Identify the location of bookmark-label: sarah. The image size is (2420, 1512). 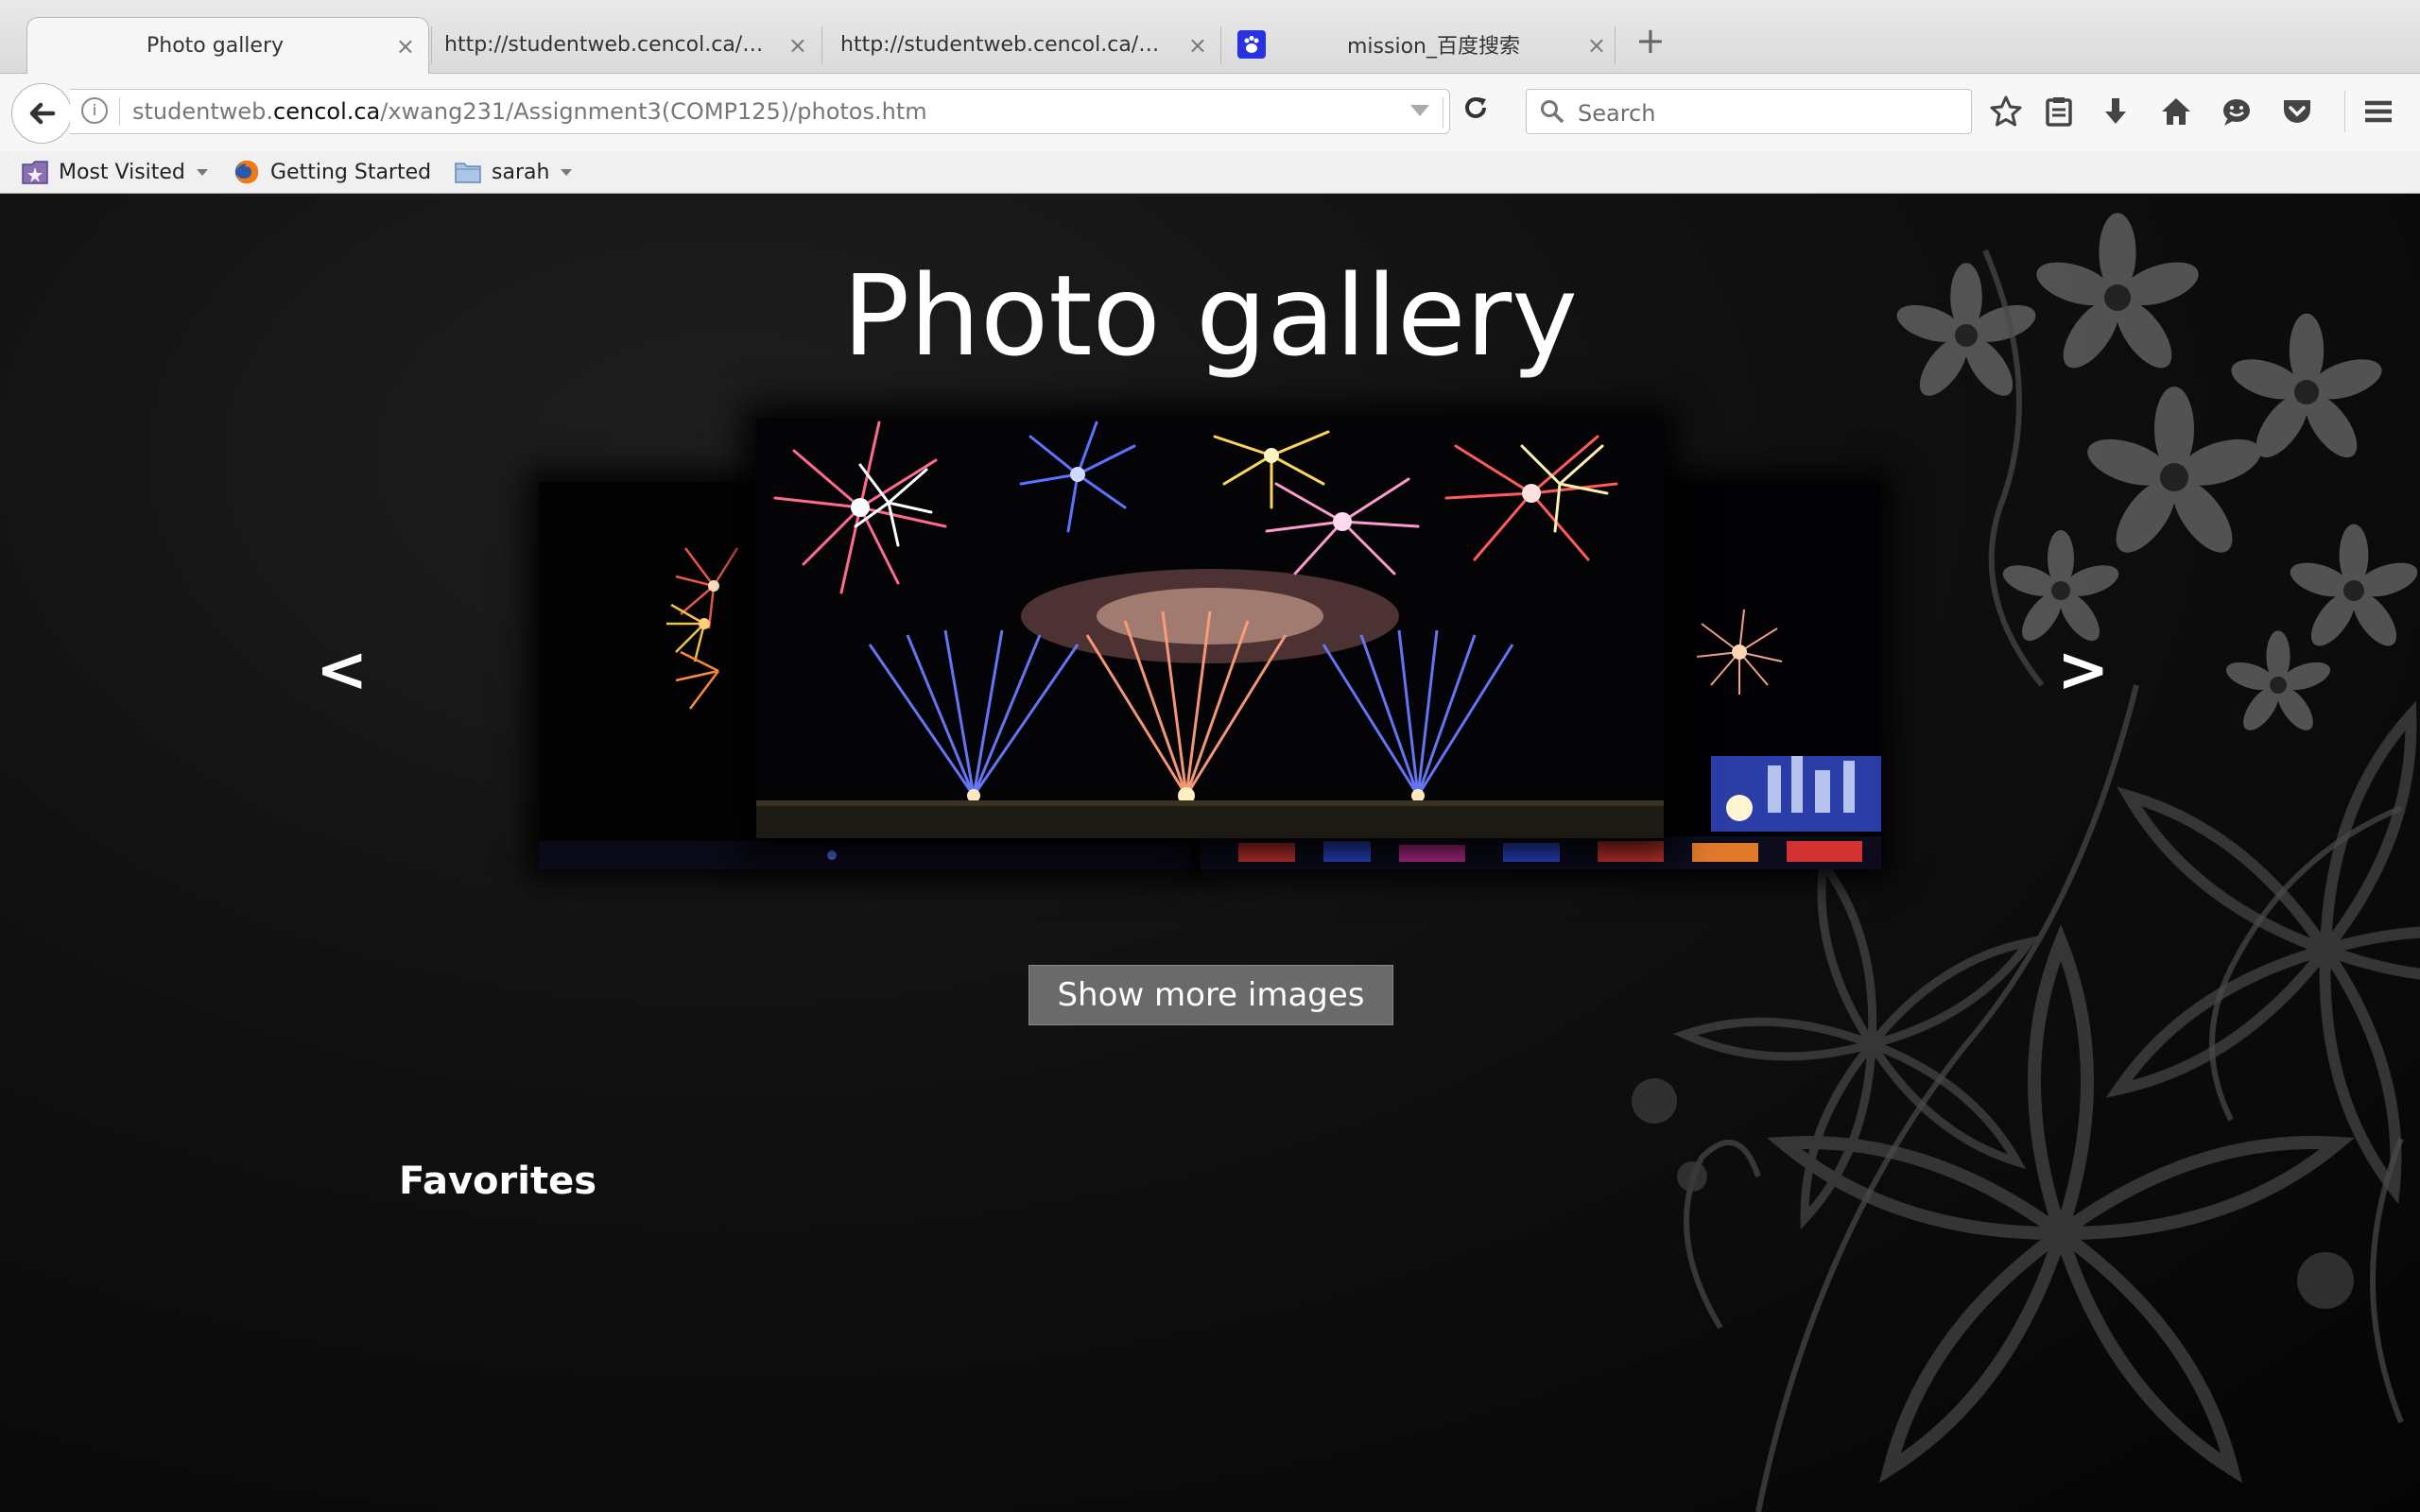
(521, 172).